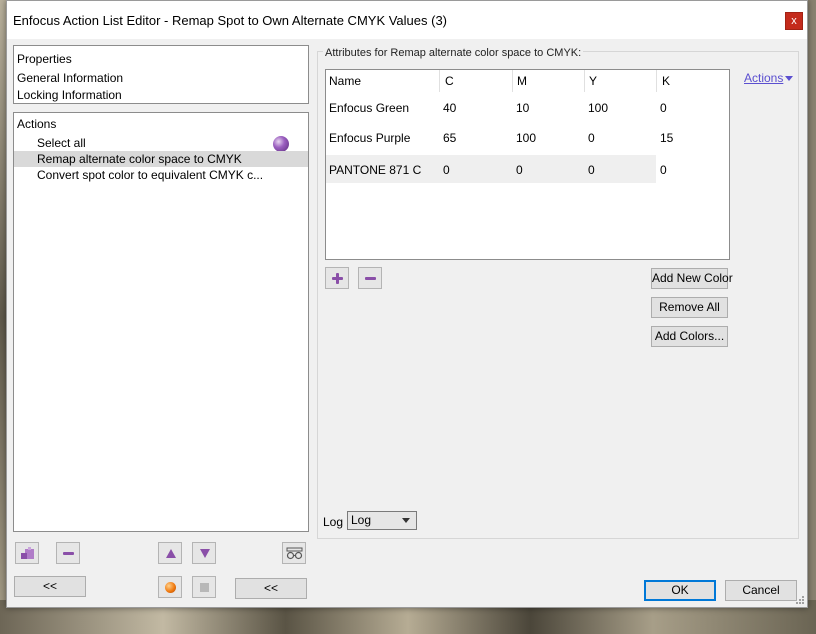 The height and width of the screenshot is (634, 816). I want to click on add-new-color-button: Add New Color, so click(692, 278).